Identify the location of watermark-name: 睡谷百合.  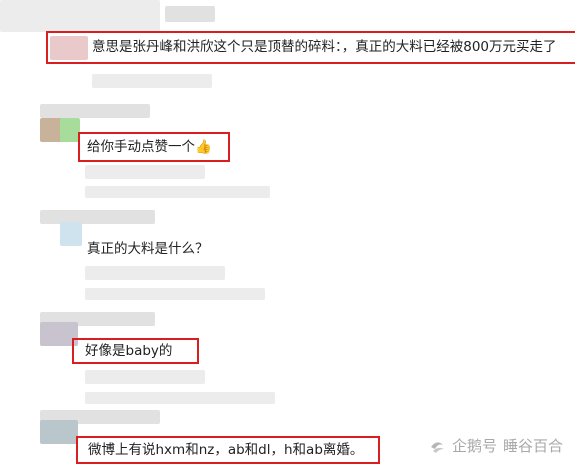
(532, 446).